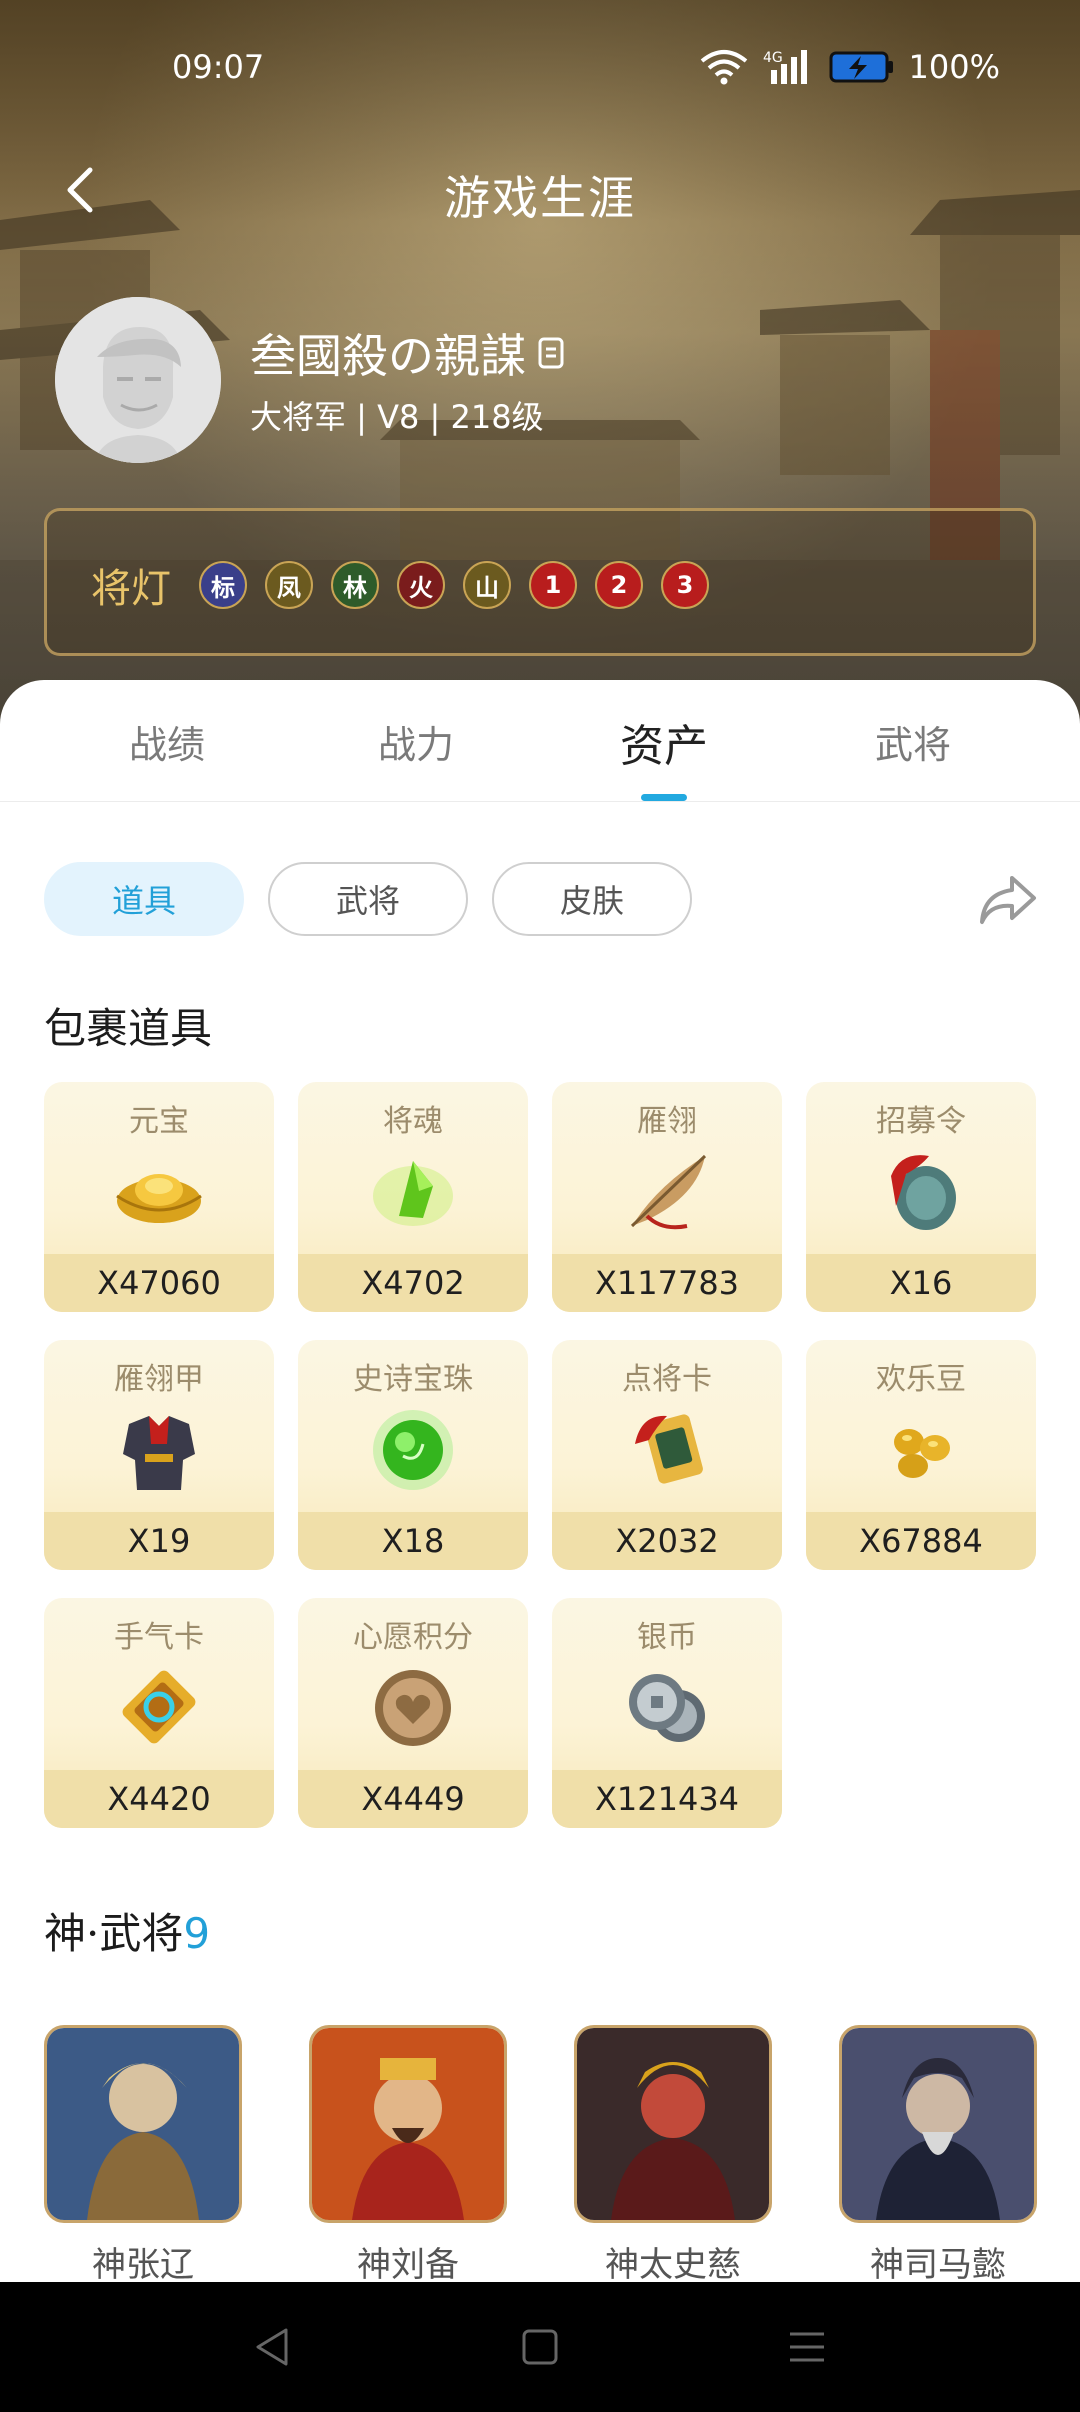 The width and height of the screenshot is (1080, 2412). I want to click on general-card: 神司马懿, so click(938, 2153).